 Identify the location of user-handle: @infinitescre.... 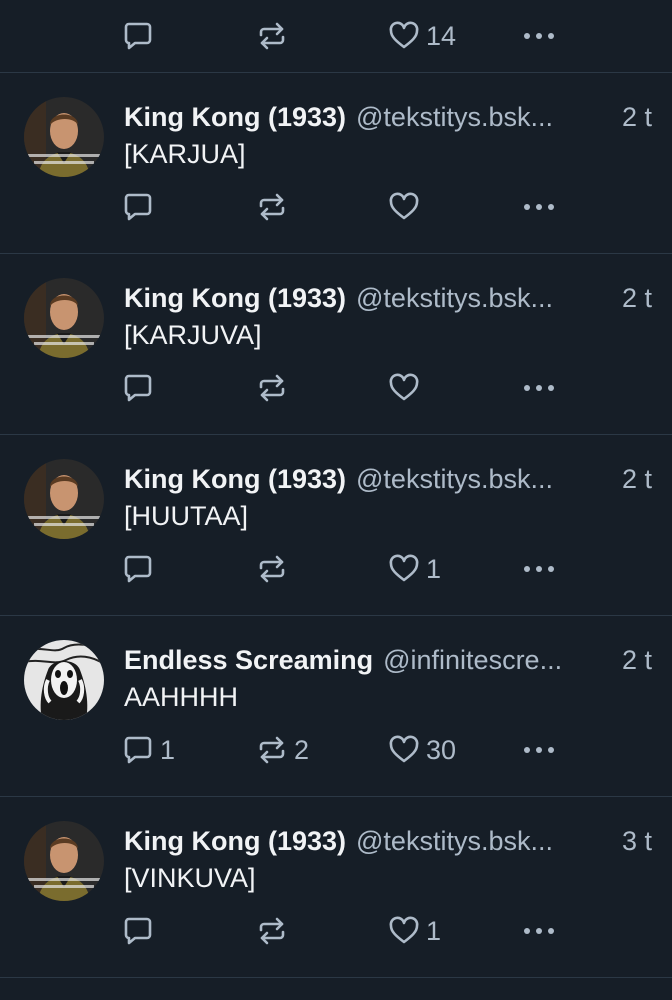
(498, 660).